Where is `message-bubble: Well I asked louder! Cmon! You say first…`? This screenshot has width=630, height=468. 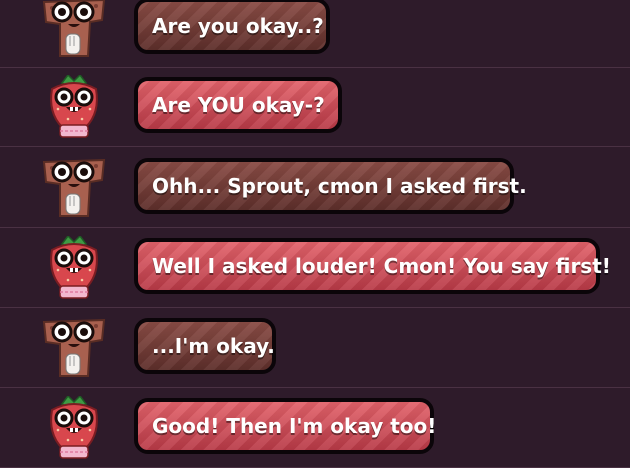 message-bubble: Well I asked louder! Cmon! You say first… is located at coordinates (372, 266).